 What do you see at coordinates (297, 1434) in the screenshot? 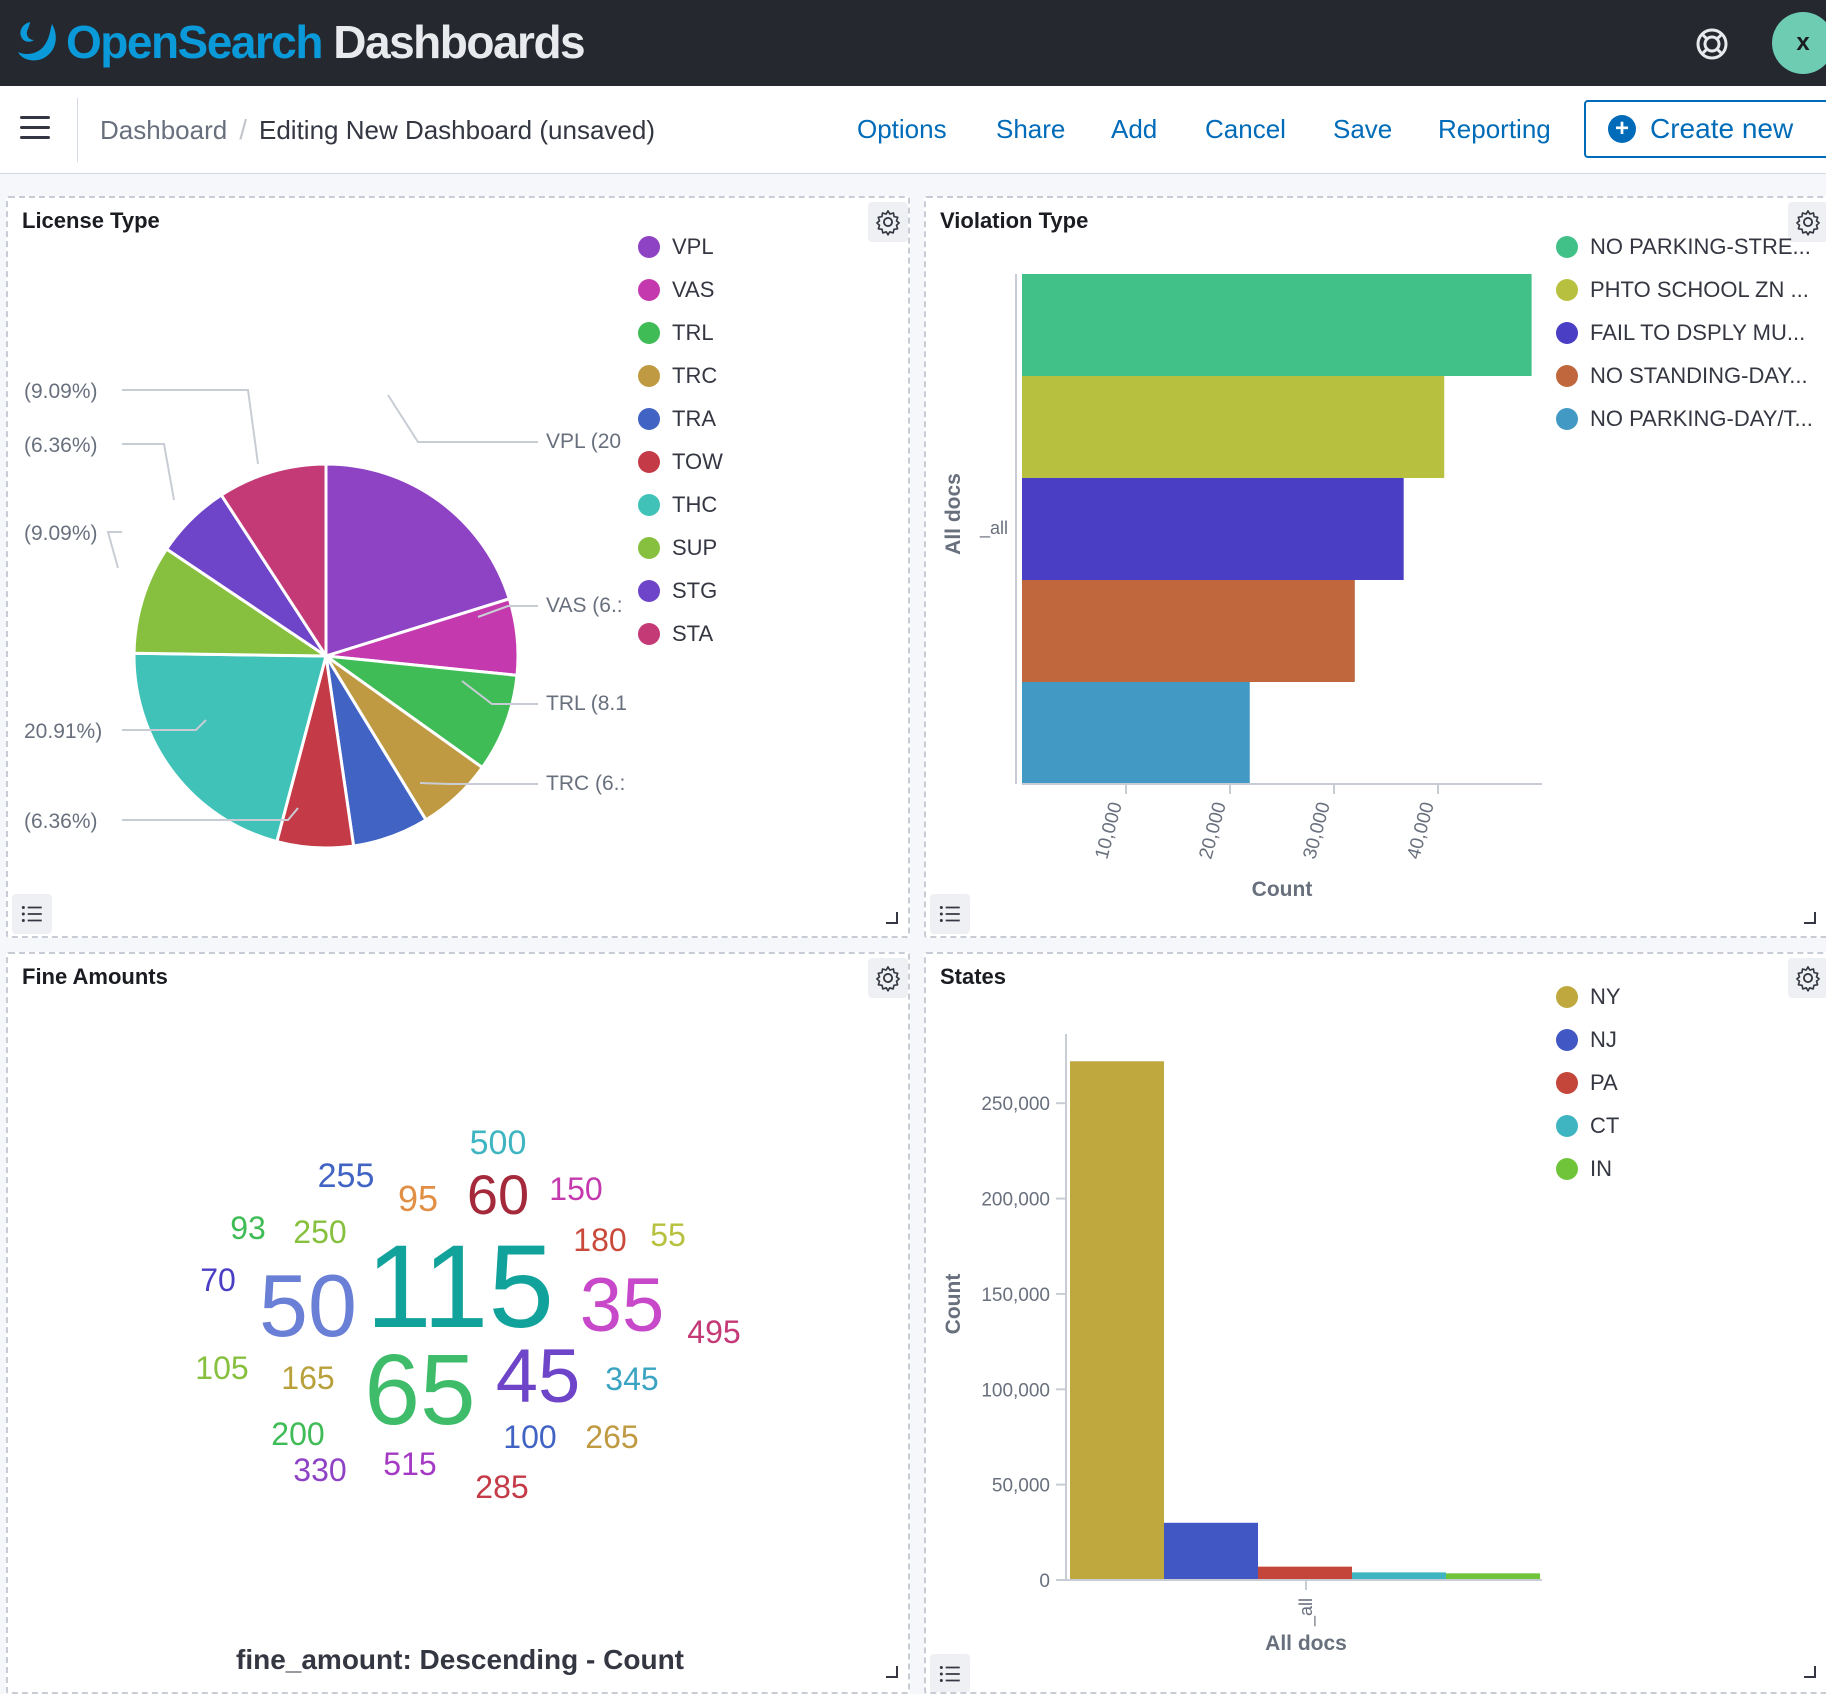
I see `word-cloud-term: 200` at bounding box center [297, 1434].